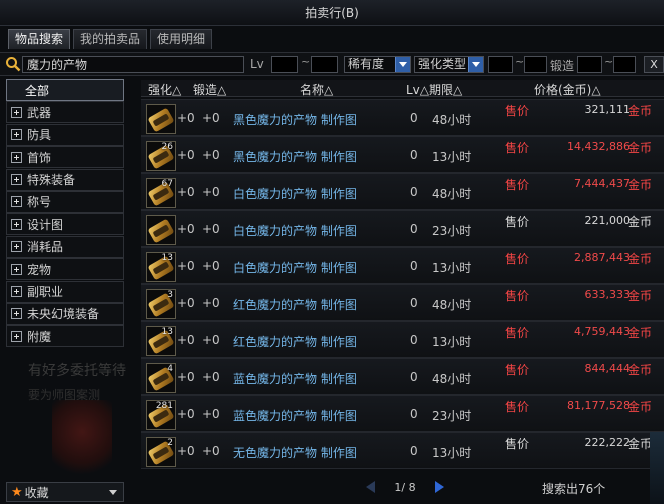  Describe the element at coordinates (65, 246) in the screenshot. I see `category-item: 消耗品` at that location.